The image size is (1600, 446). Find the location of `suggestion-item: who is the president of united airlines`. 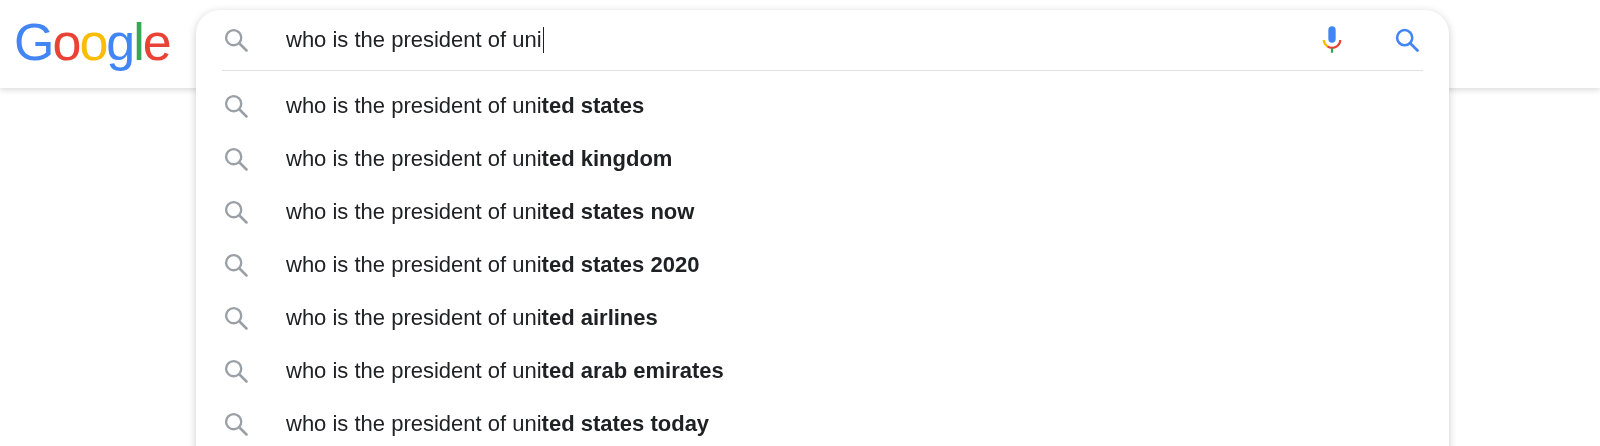

suggestion-item: who is the president of united airlines is located at coordinates (472, 317).